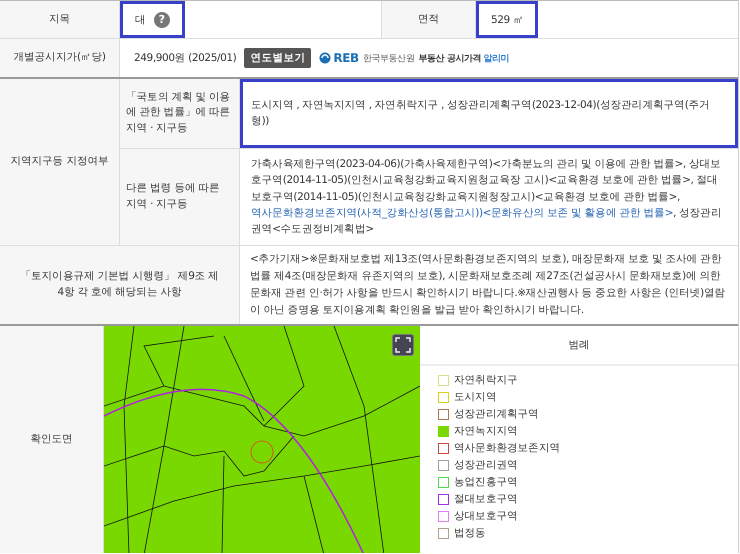  What do you see at coordinates (180, 113) in the screenshot?
I see `sub-label: 「국토의 계획 및 이용에 관한 법률」에 따른 지역 · 지구등` at bounding box center [180, 113].